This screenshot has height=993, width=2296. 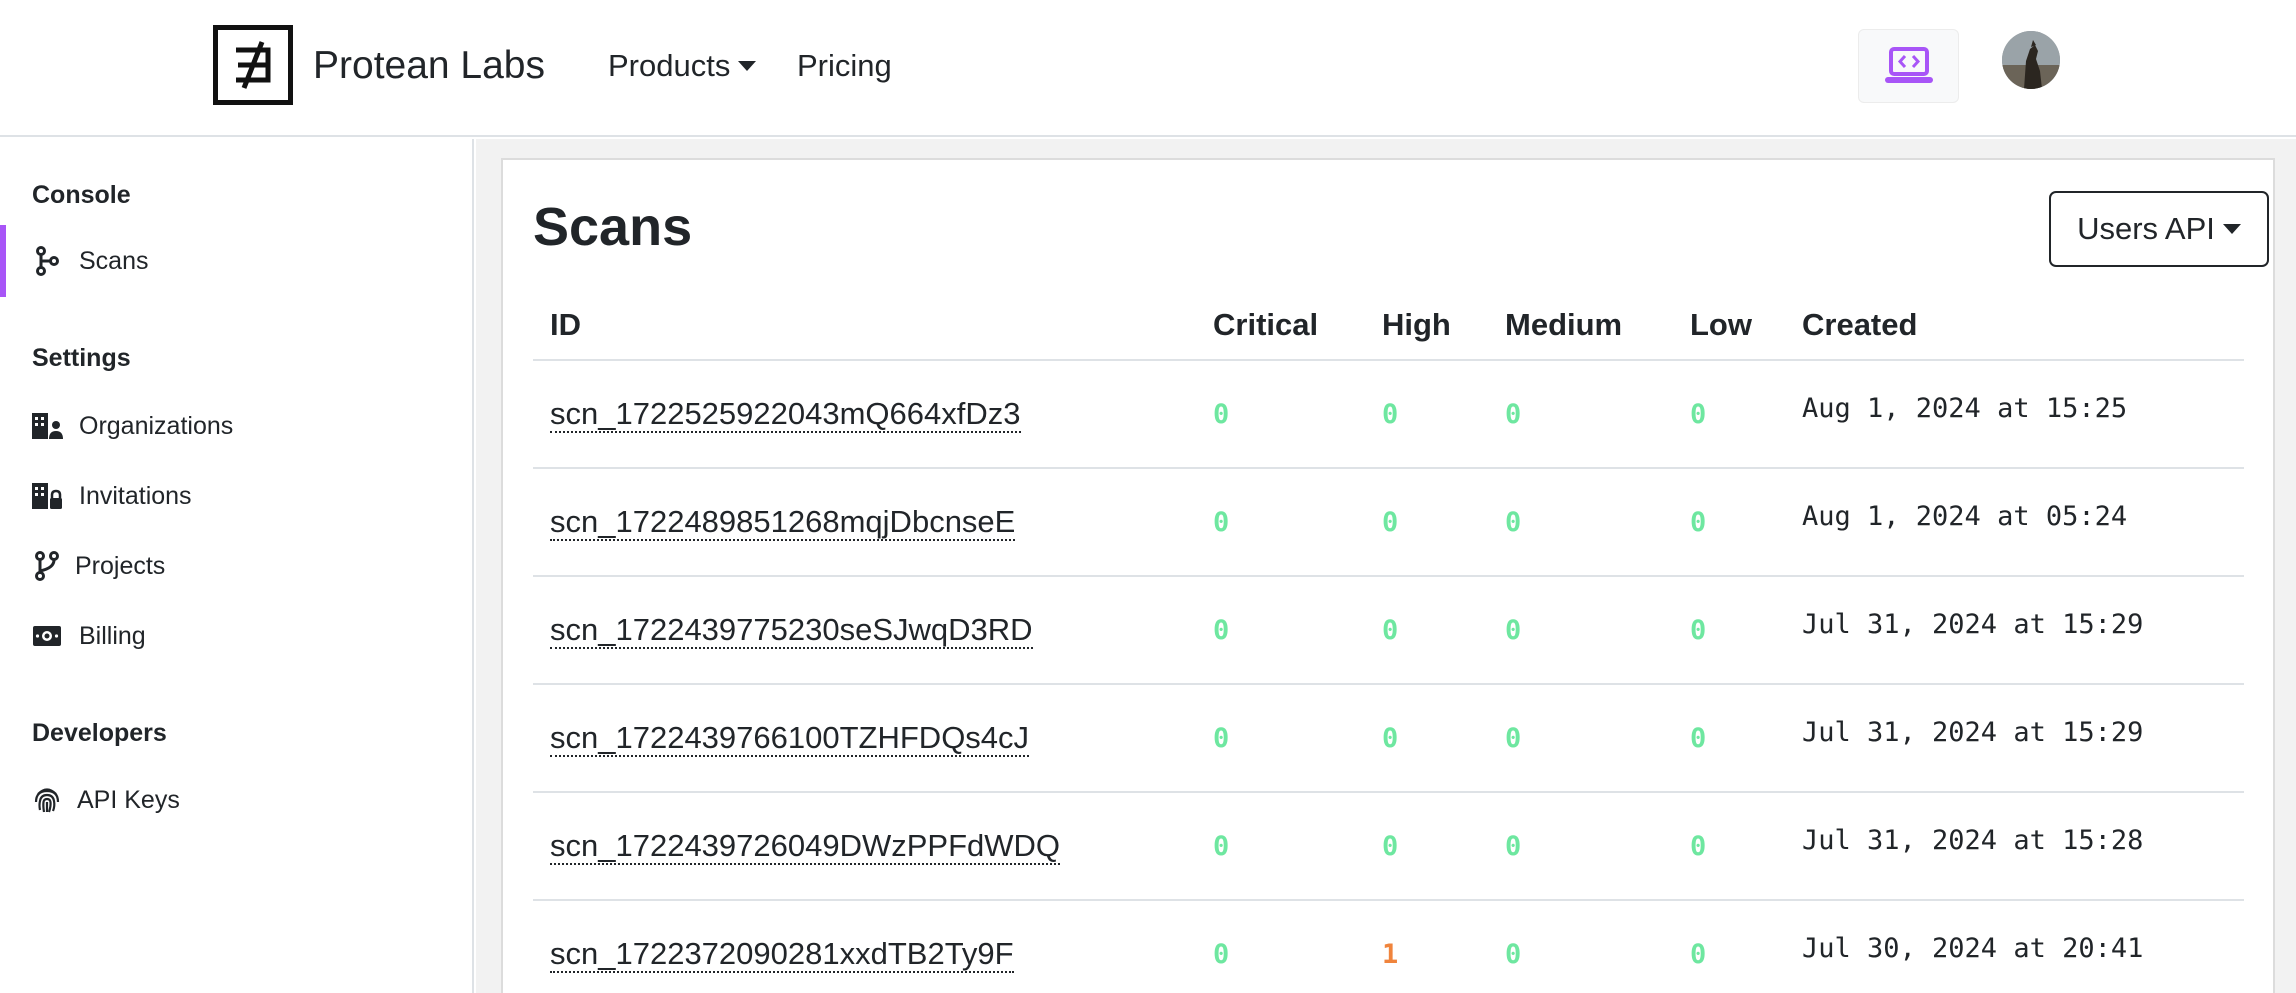 What do you see at coordinates (783, 523) in the screenshot?
I see `scan-id-link: scn_1722489851268mqjDbcnseE` at bounding box center [783, 523].